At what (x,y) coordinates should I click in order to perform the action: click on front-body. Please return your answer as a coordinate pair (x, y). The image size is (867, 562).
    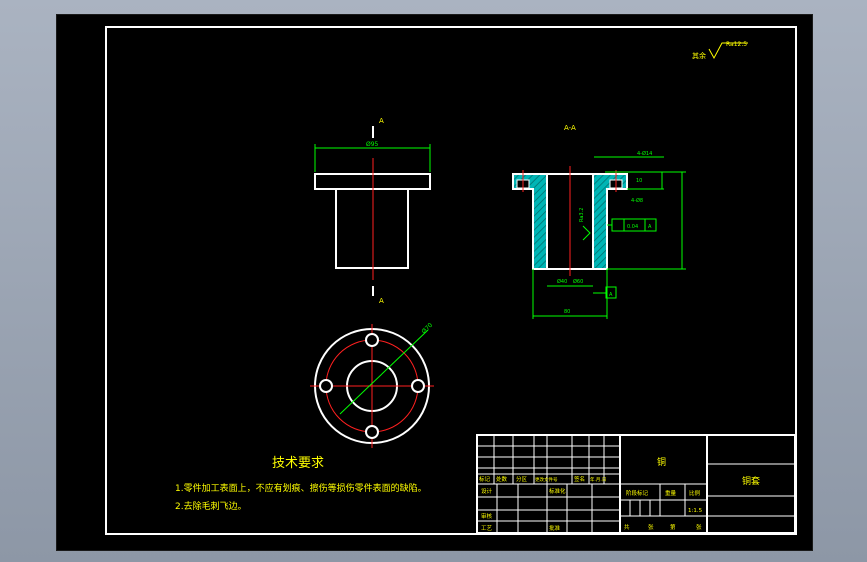
    Looking at the image, I should click on (372, 228).